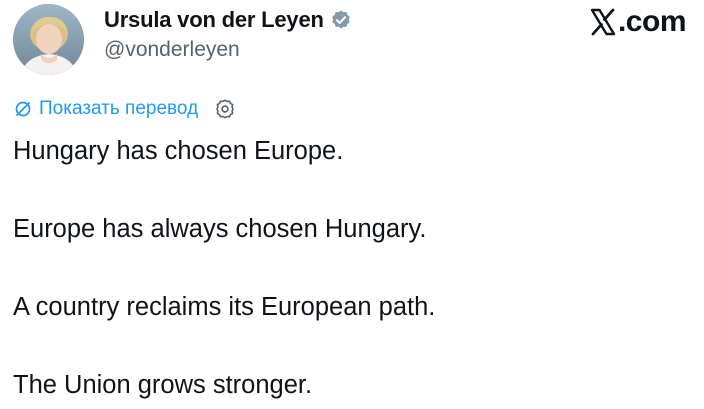  Describe the element at coordinates (225, 109) in the screenshot. I see `gear-icon` at that location.